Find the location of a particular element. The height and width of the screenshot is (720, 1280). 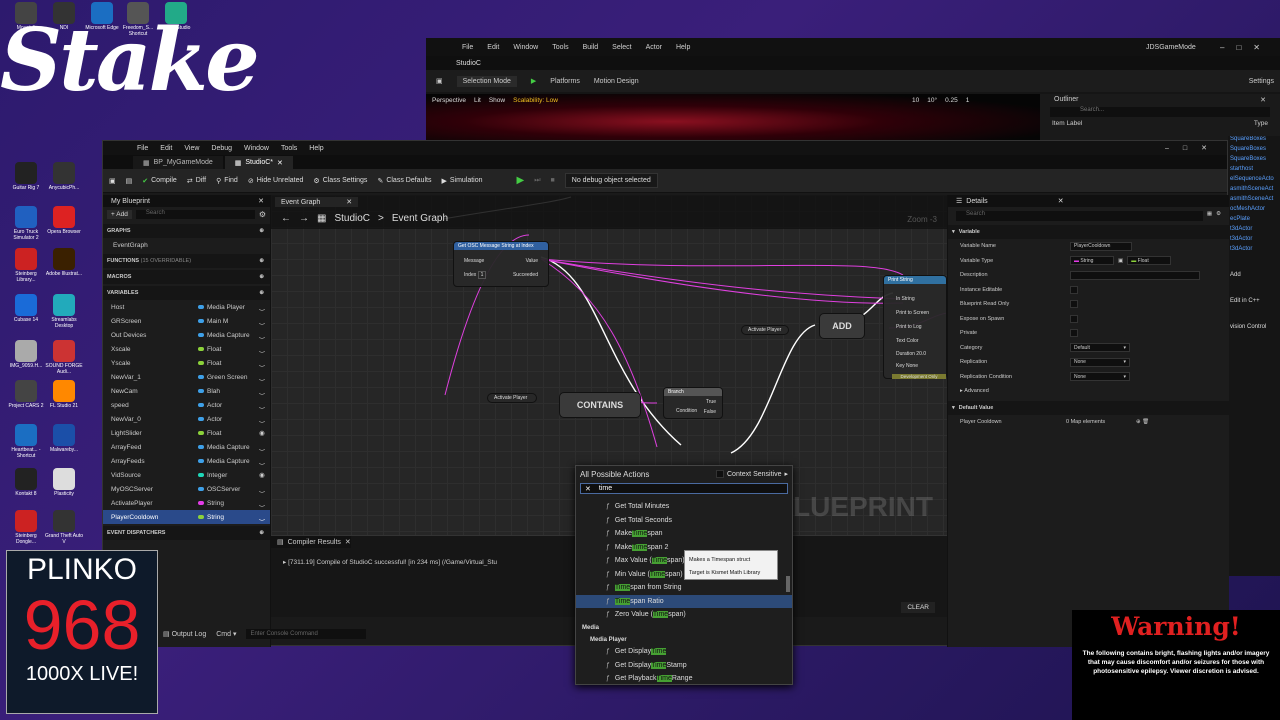

activate-player-getter-2: Activate Player is located at coordinates (512, 398).